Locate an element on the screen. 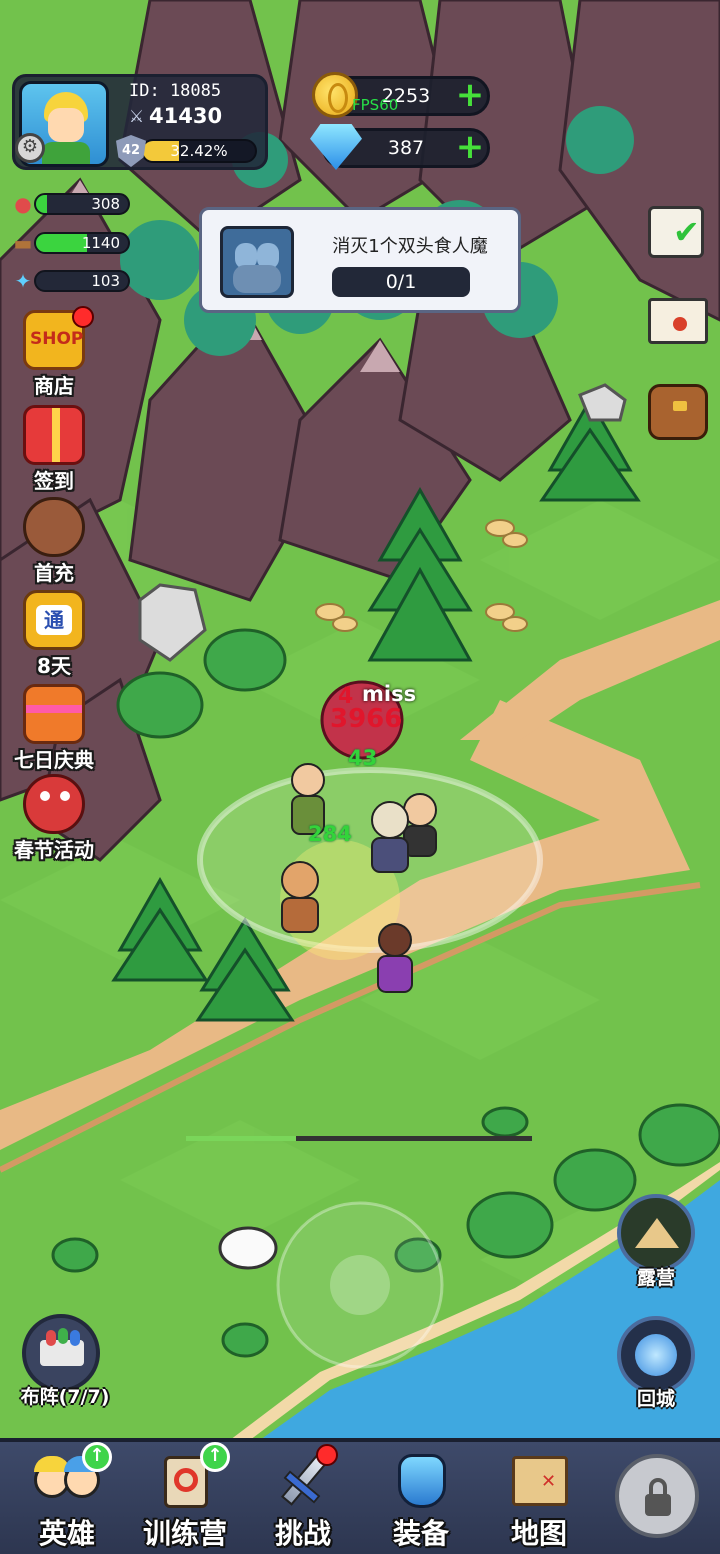  tab-training-camp: ↑ 训练营 is located at coordinates (185, 1498).